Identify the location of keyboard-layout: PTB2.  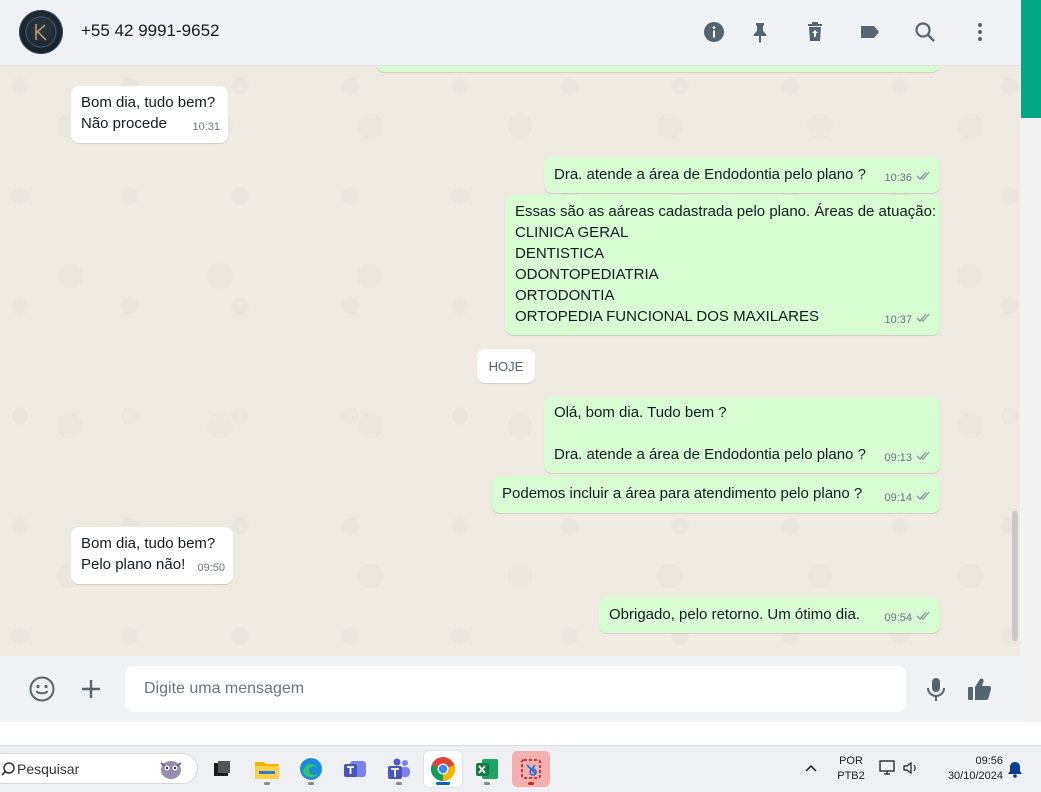
(851, 776).